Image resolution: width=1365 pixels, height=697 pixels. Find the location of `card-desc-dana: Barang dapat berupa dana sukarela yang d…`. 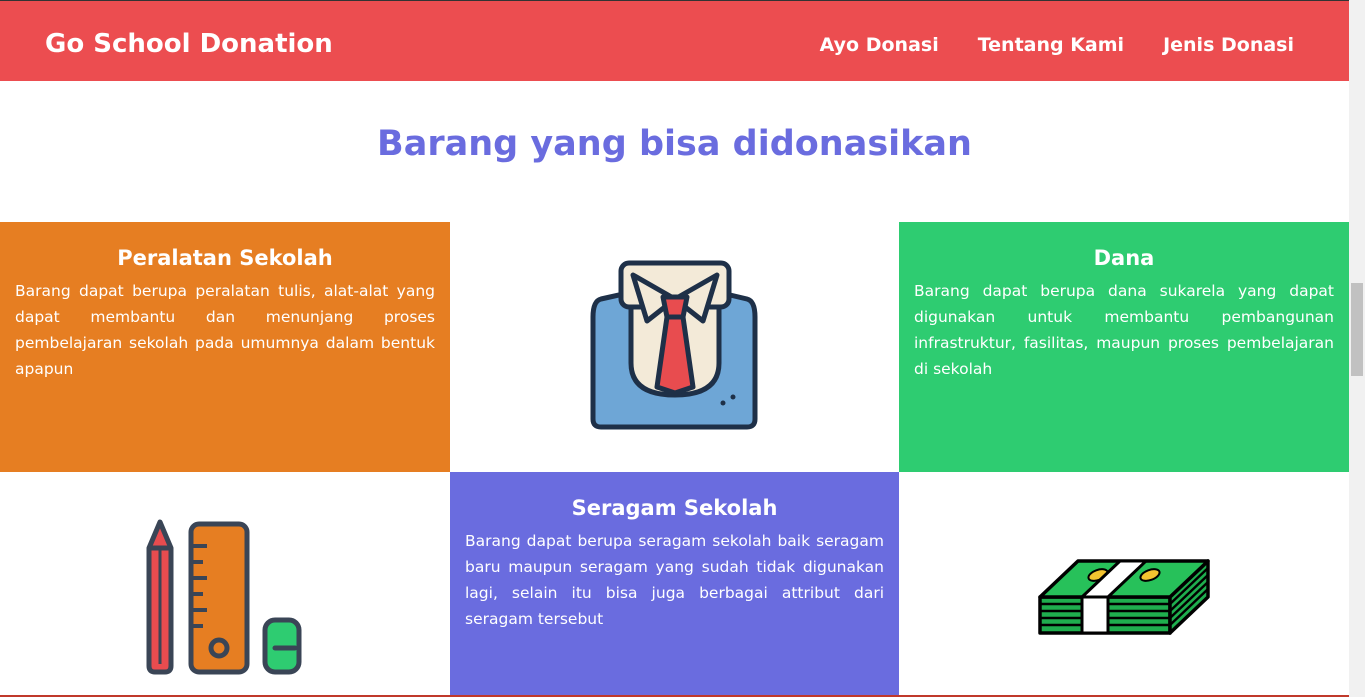

card-desc-dana: Barang dapat berupa dana sukarela yang d… is located at coordinates (1124, 330).